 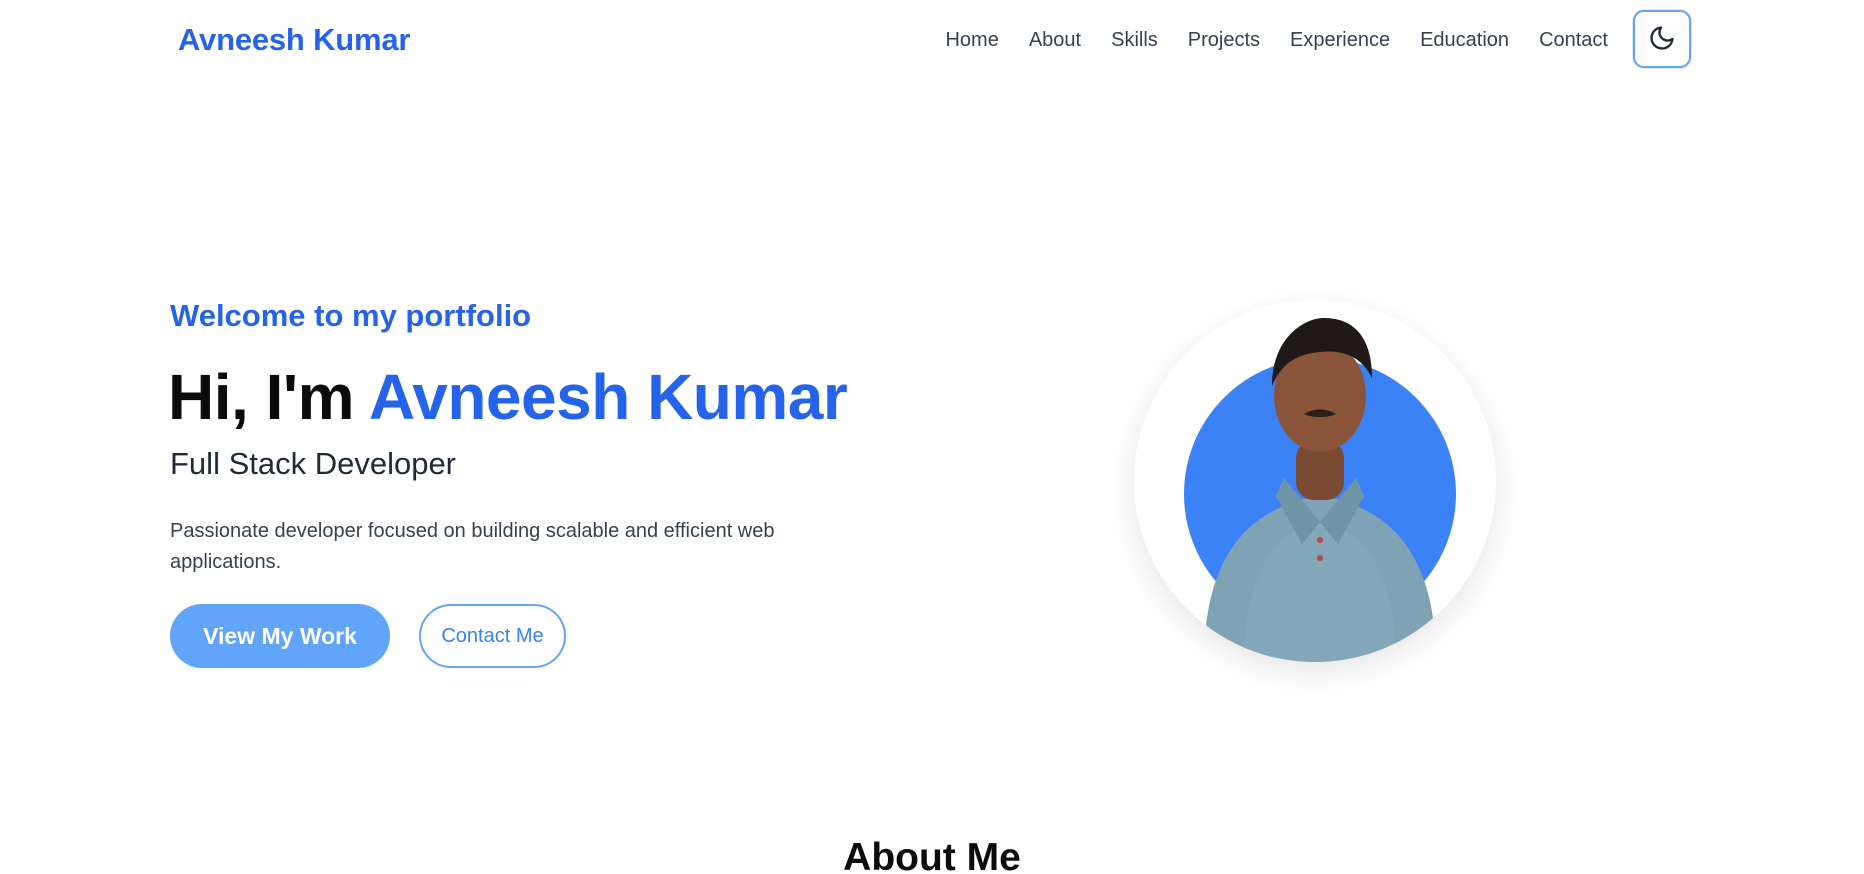 I want to click on theme-toggle-button, so click(x=1662, y=39).